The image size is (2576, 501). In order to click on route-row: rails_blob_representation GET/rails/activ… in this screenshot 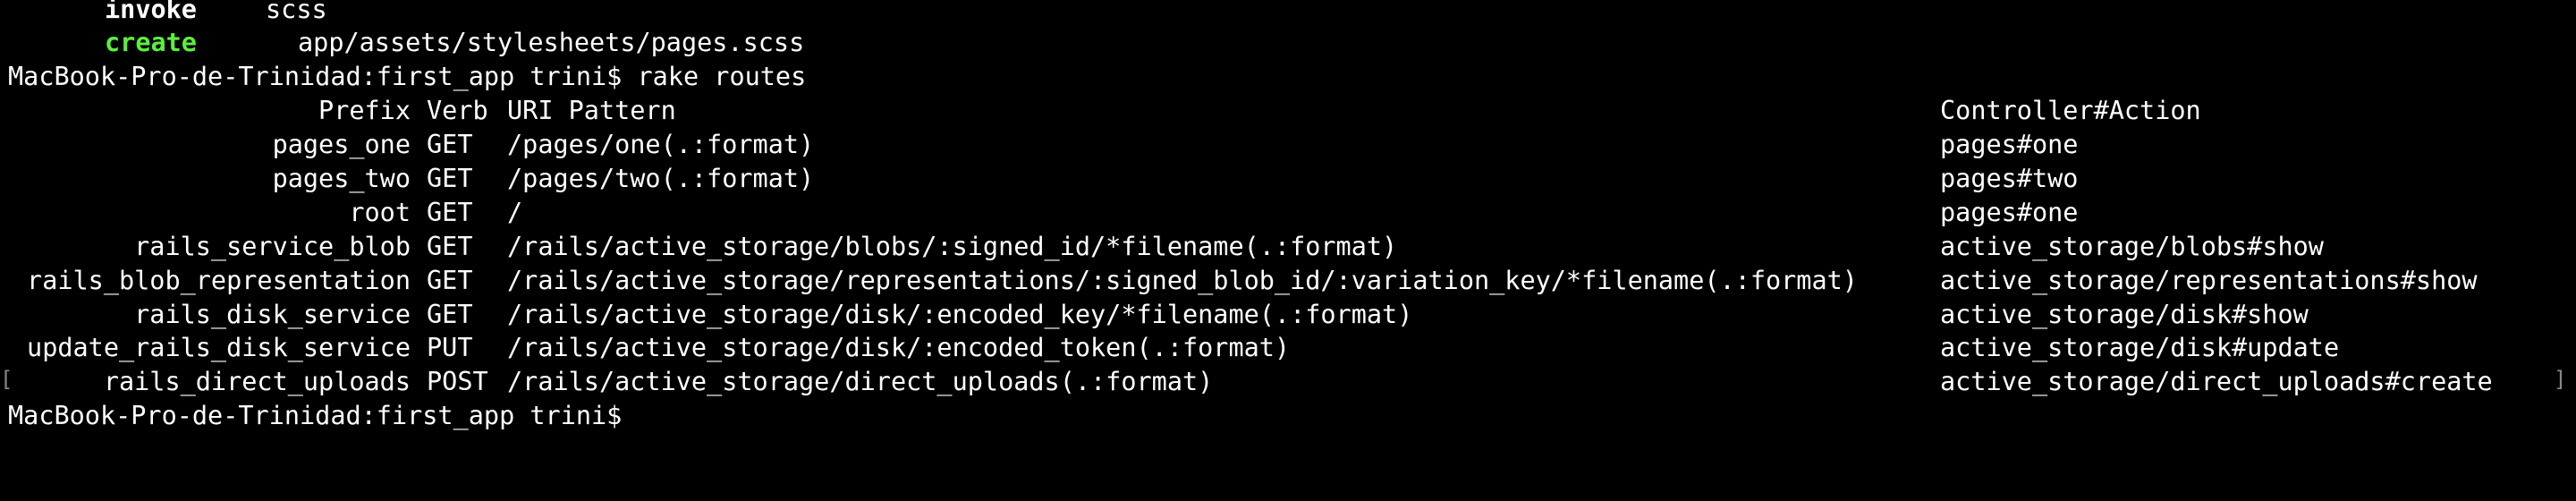, I will do `click(1288, 281)`.